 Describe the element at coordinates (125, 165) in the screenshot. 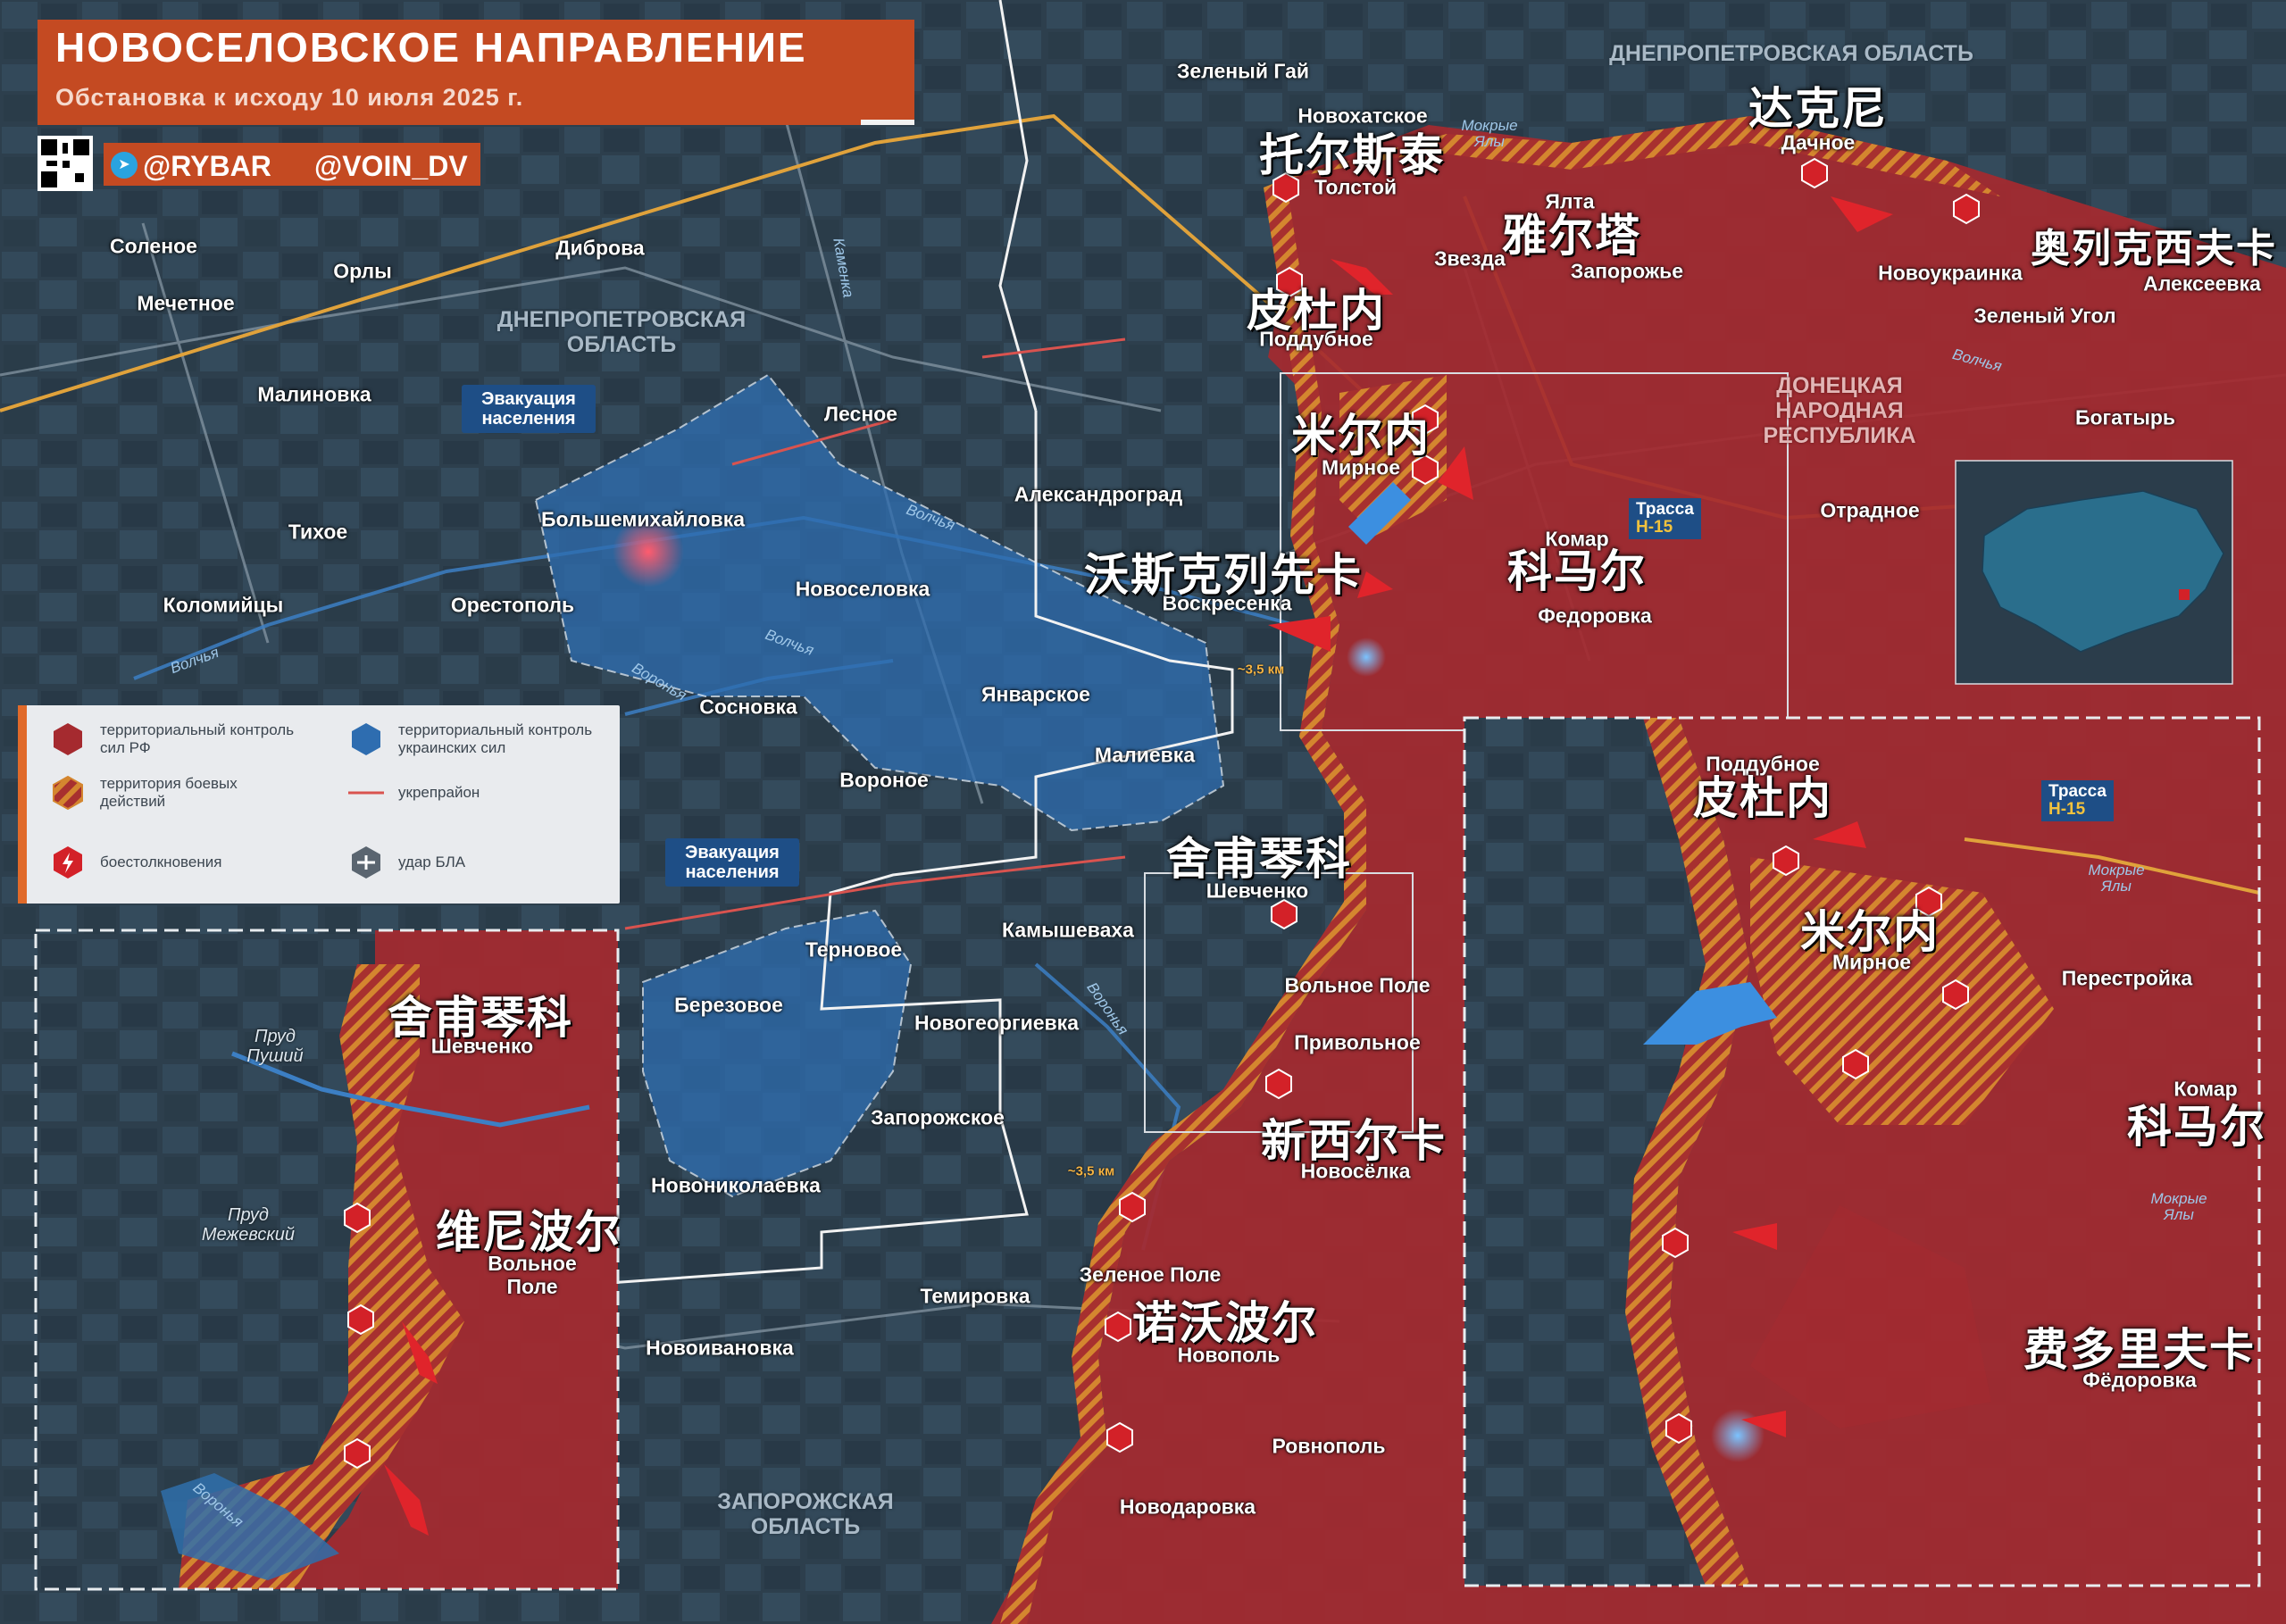

I see `telegram-icon: ➤` at that location.